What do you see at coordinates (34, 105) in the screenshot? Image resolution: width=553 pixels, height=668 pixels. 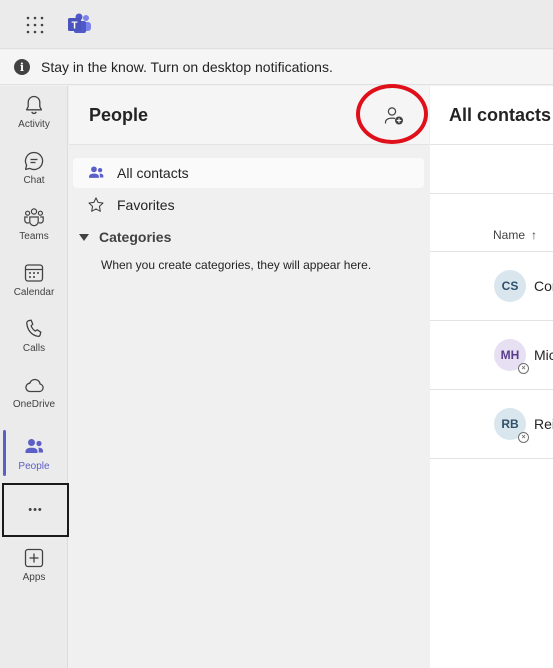 I see `bell-icon` at bounding box center [34, 105].